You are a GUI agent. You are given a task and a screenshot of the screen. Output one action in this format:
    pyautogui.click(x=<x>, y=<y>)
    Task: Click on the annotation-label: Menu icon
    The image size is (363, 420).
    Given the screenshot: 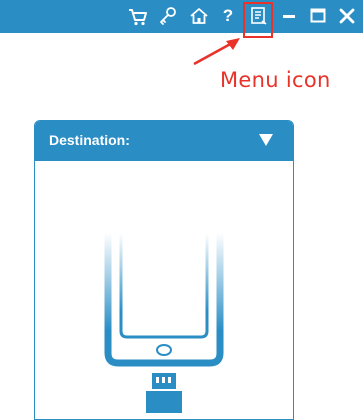 What is the action you would take?
    pyautogui.click(x=275, y=80)
    